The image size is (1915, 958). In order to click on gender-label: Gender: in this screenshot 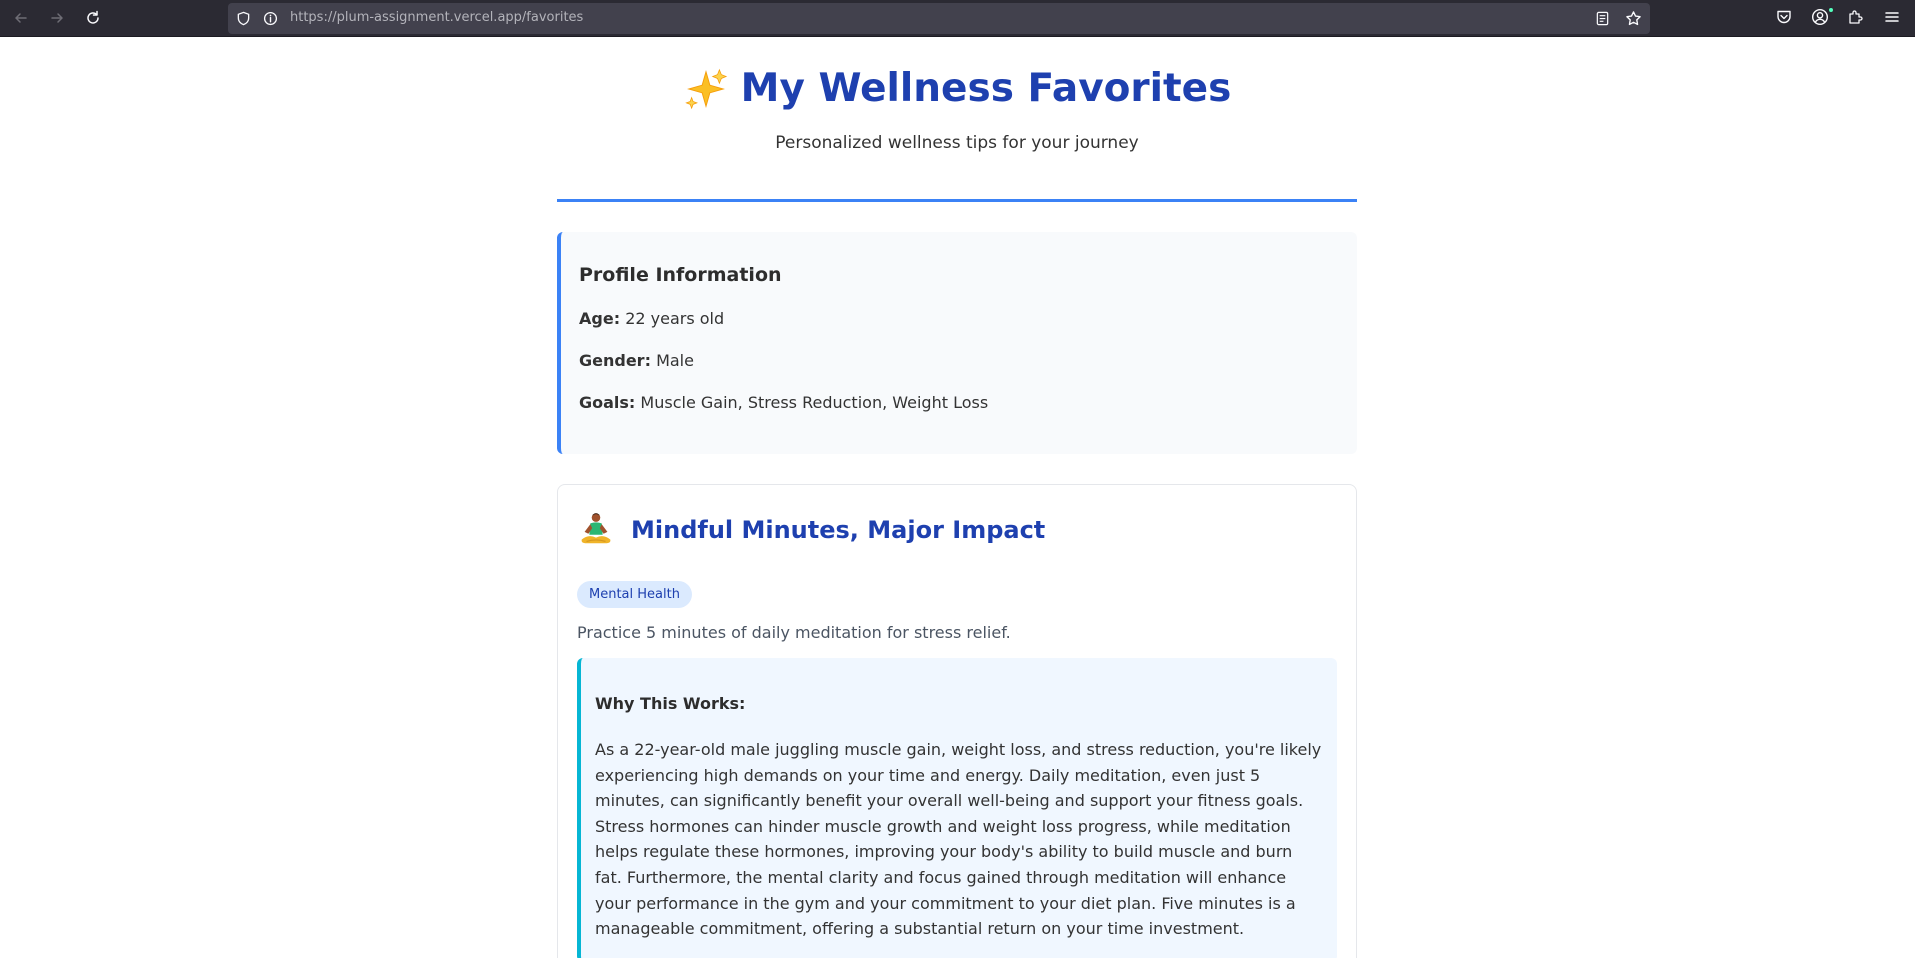, I will do `click(615, 360)`.